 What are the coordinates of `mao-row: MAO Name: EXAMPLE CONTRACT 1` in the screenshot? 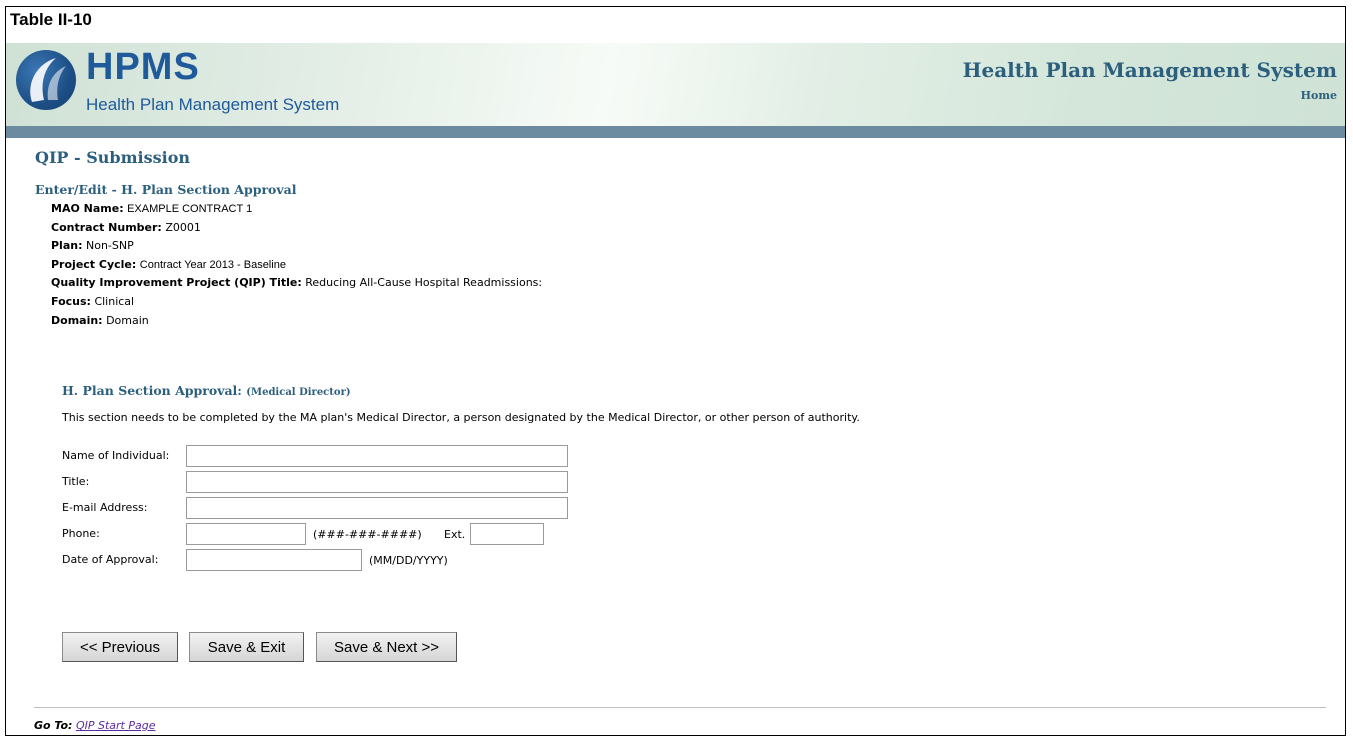 It's located at (296, 209).